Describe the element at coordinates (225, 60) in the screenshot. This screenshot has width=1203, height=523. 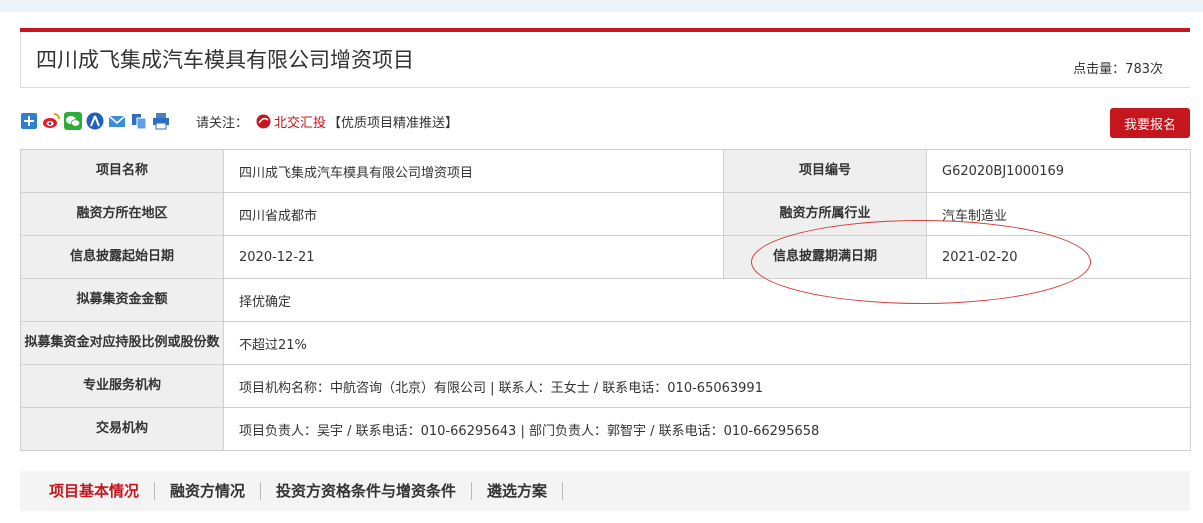
I see `page-title: 四川成飞集成汽车模具有限公司增资项目` at that location.